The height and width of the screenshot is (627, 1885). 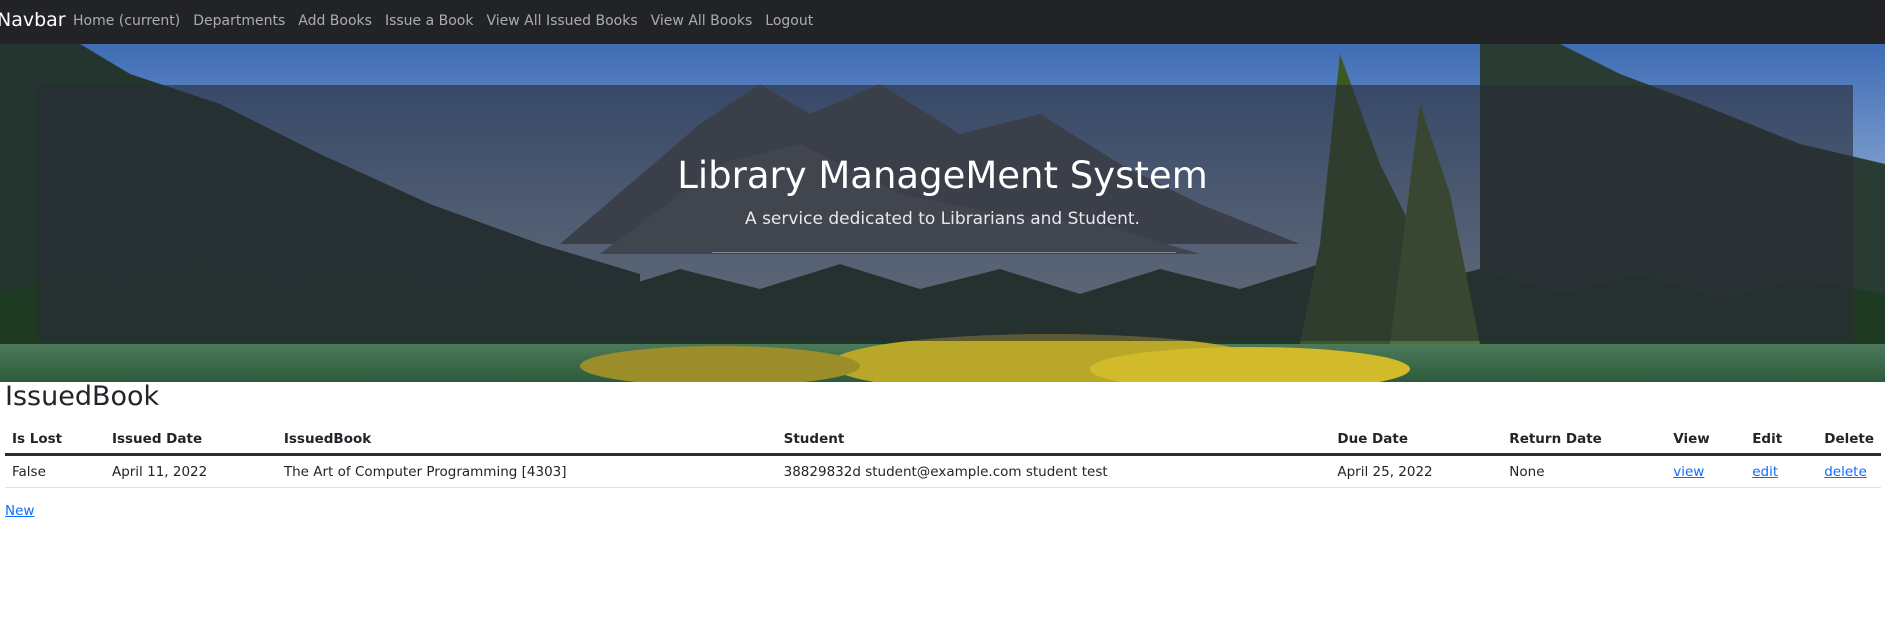 What do you see at coordinates (1849, 440) in the screenshot?
I see `column-header-delete: Delete` at bounding box center [1849, 440].